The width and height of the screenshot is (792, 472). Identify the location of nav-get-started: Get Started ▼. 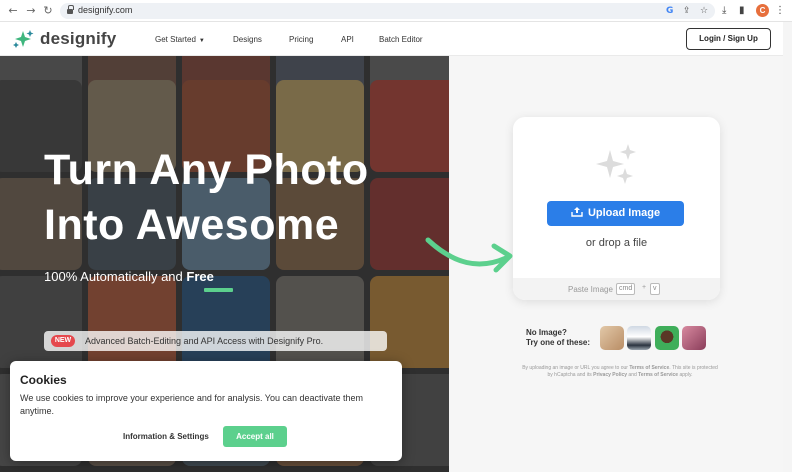
(180, 39).